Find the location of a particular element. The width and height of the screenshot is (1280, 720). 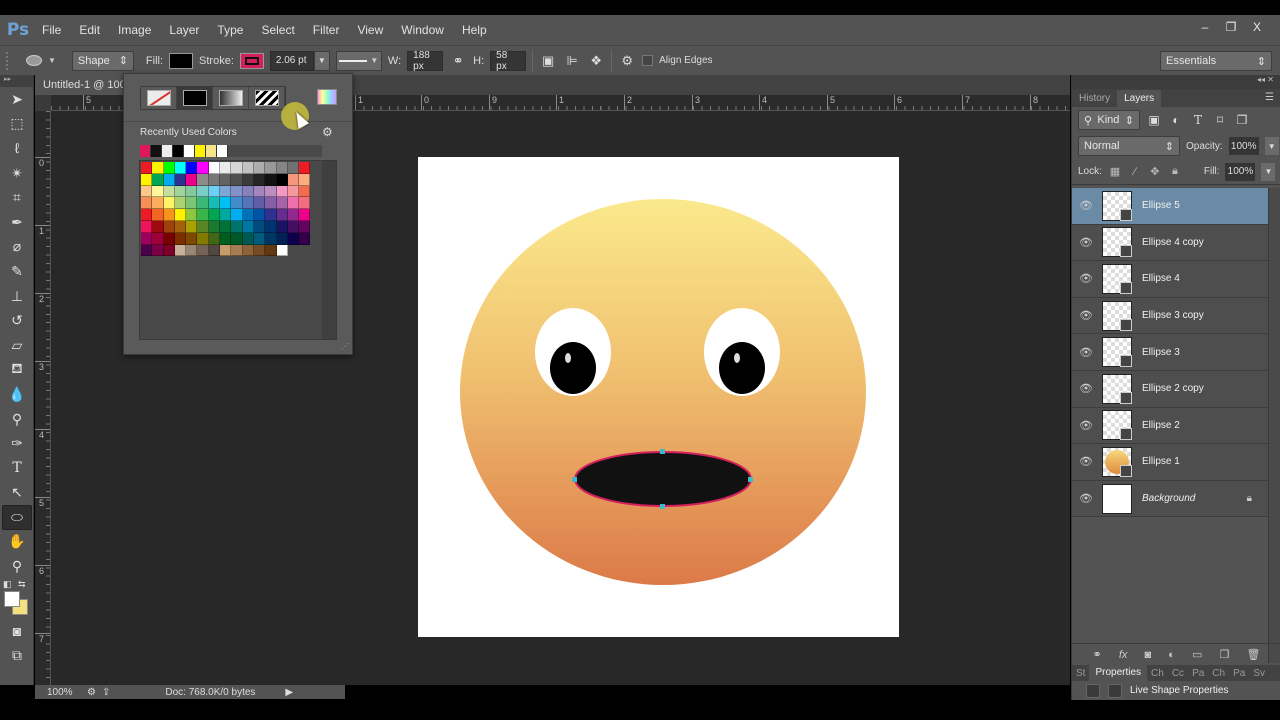

anchor-point-top is located at coordinates (662, 451).